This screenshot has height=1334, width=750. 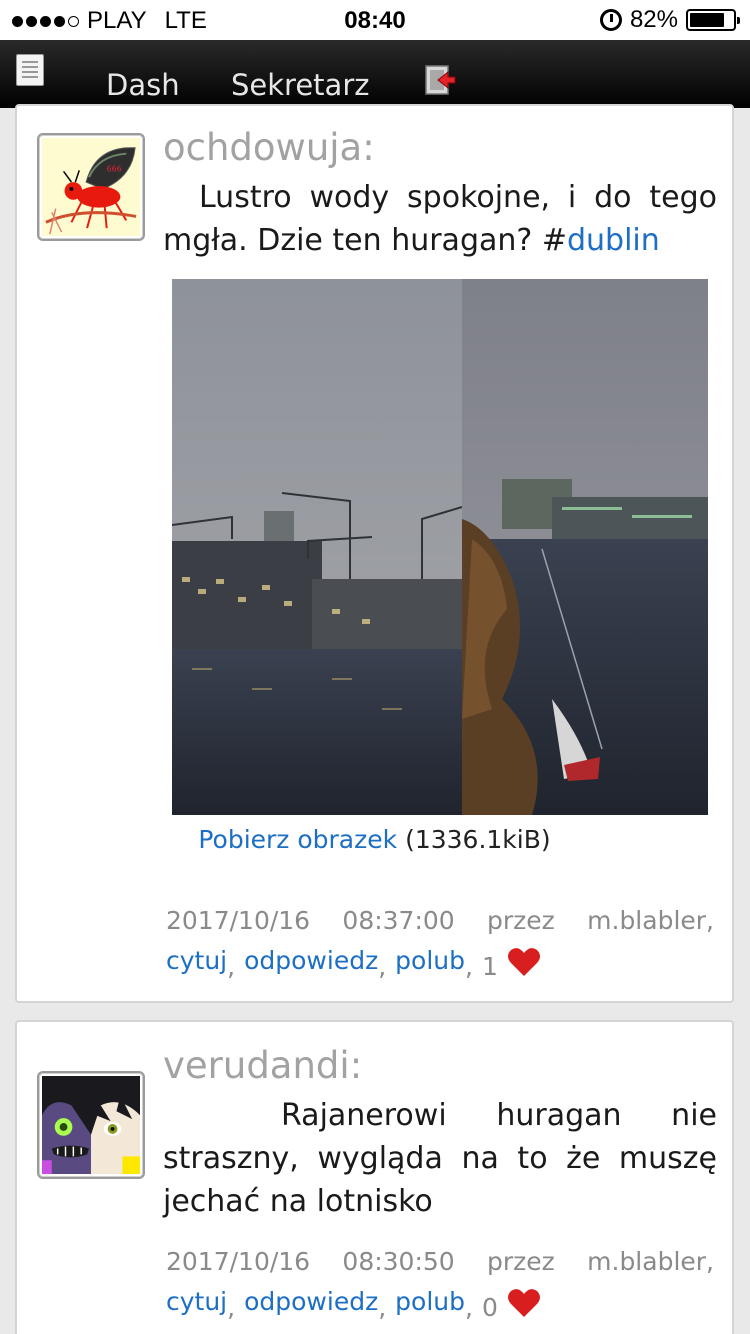 I want to click on download-size: (1336.1kiB), so click(x=478, y=839).